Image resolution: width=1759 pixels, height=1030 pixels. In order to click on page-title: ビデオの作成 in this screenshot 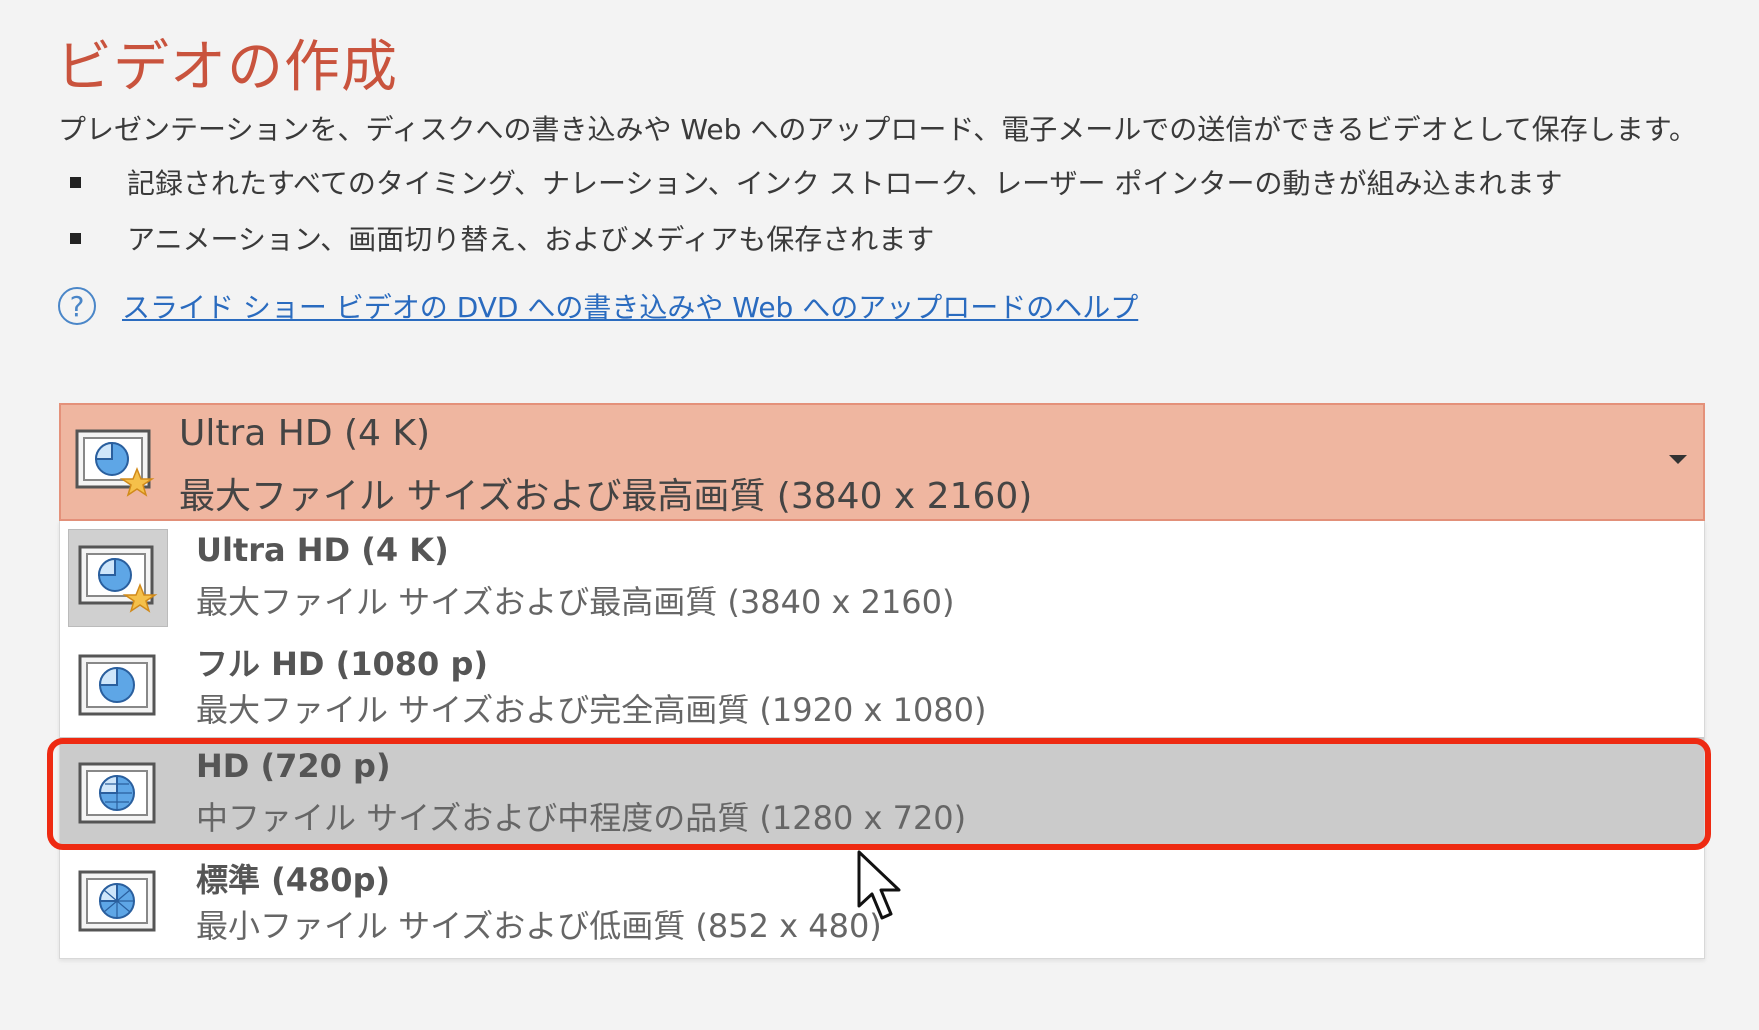, I will do `click(227, 67)`.